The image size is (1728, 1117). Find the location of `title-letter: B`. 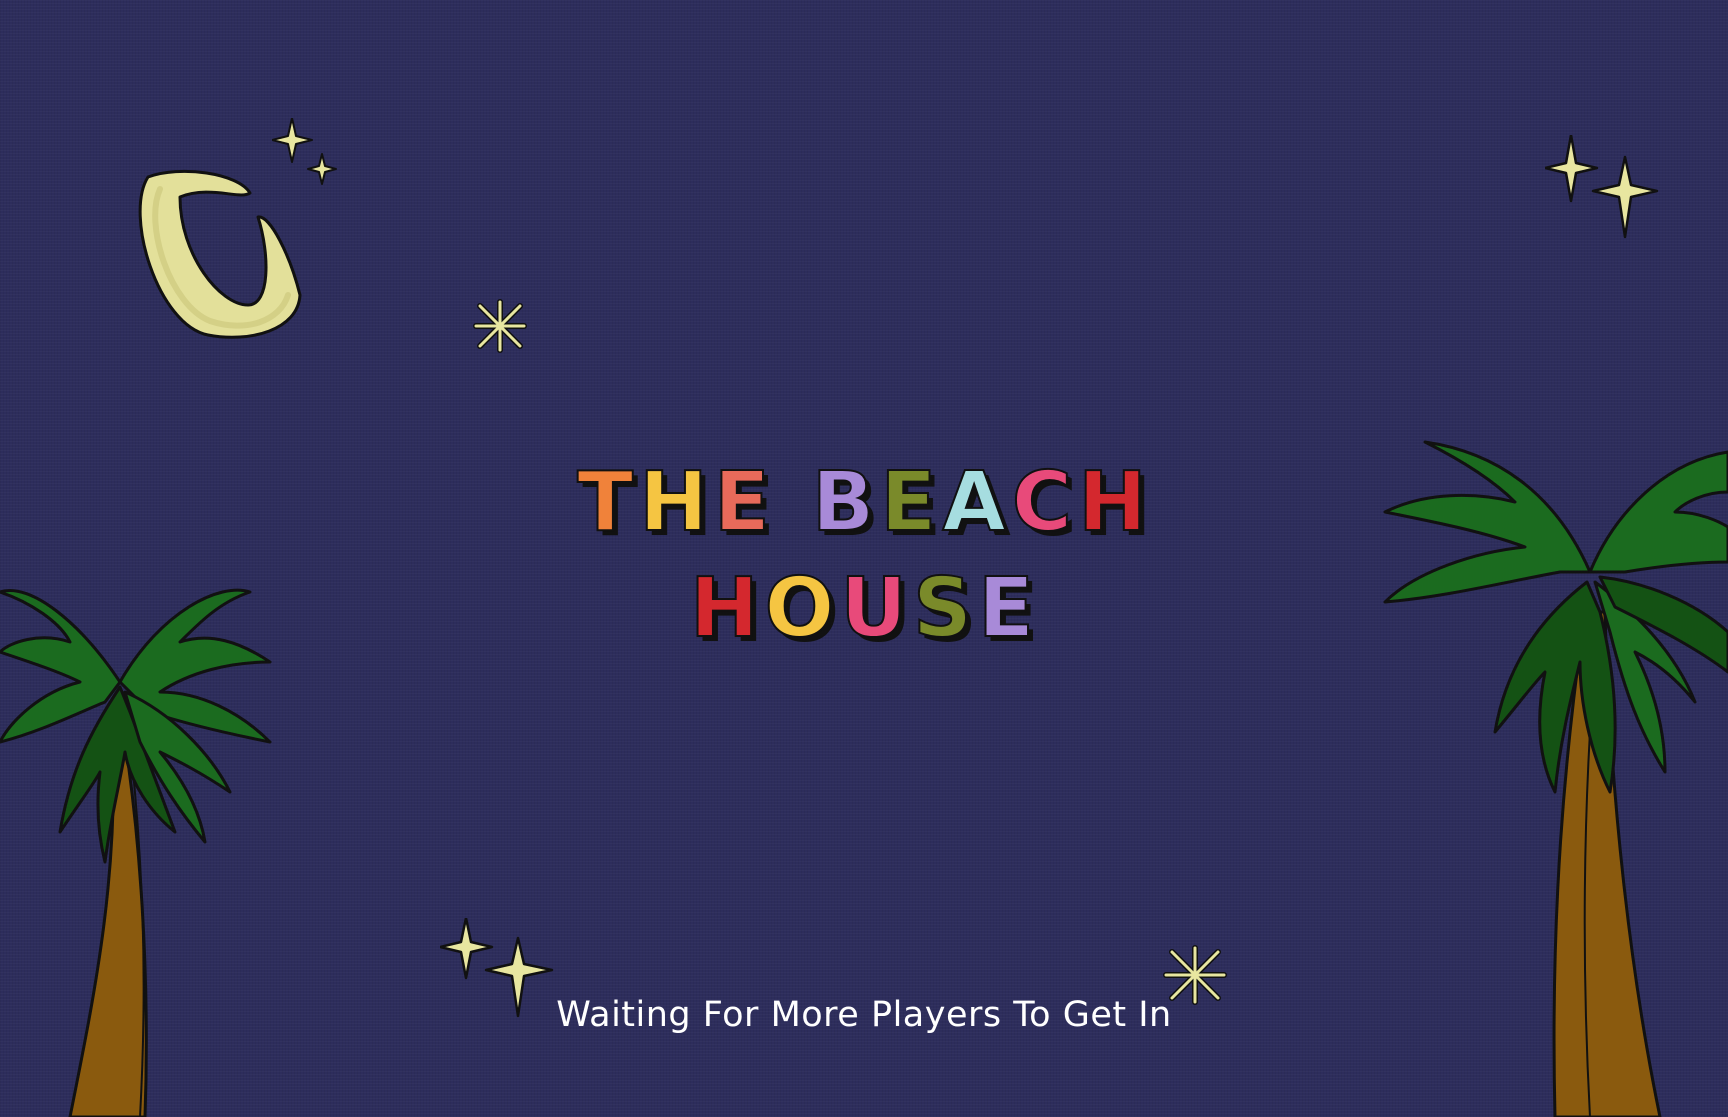

title-letter: B is located at coordinates (845, 502).